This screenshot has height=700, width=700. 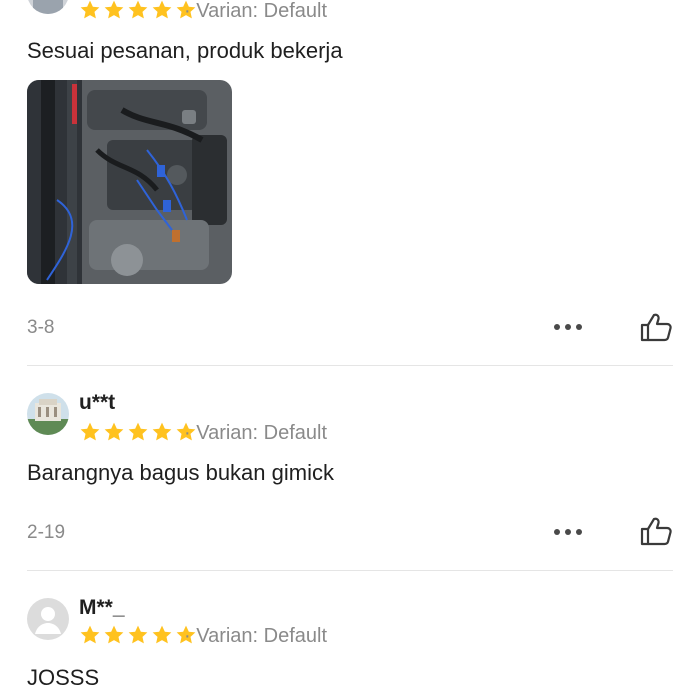 I want to click on review-comment: JOSSS, so click(x=63, y=677).